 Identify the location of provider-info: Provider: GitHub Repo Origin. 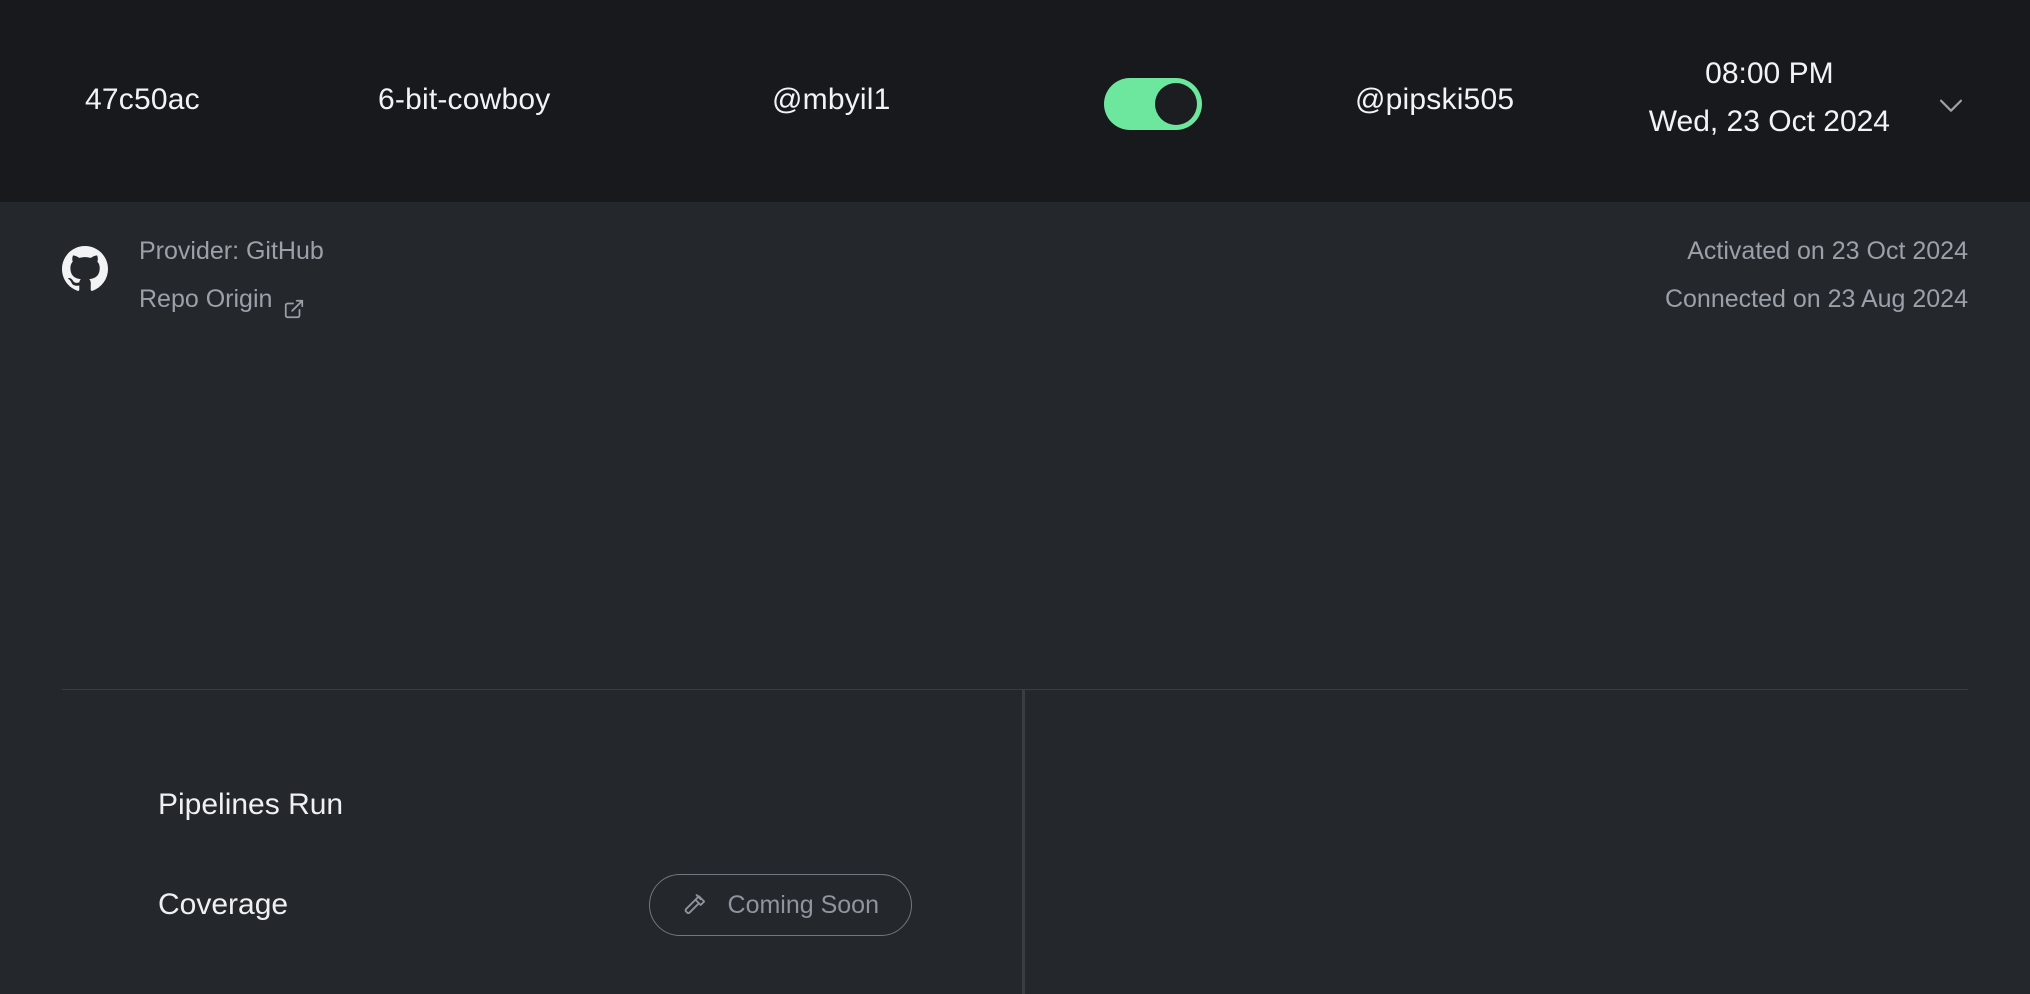
(231, 275).